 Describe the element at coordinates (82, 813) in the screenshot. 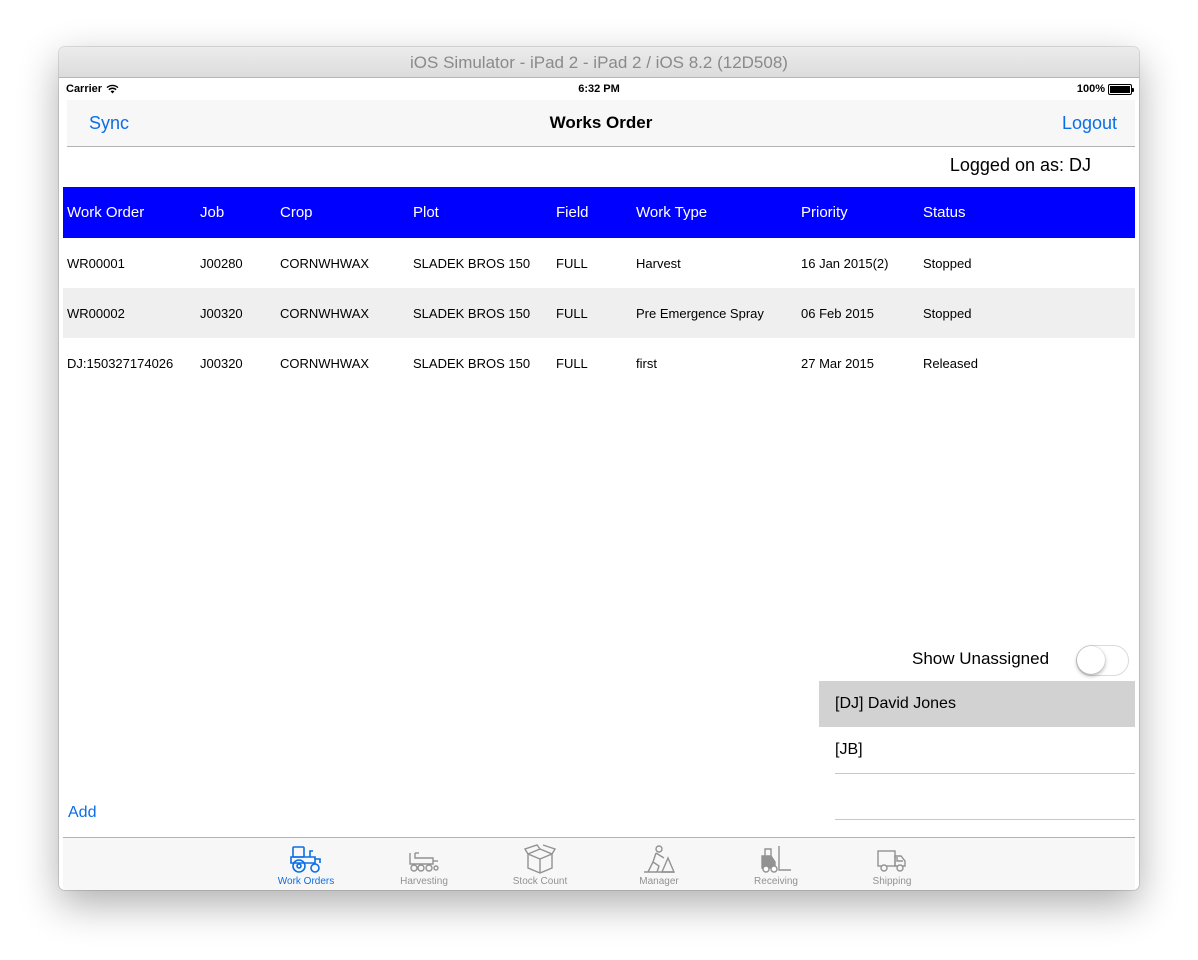

I see `add-button: Add` at that location.